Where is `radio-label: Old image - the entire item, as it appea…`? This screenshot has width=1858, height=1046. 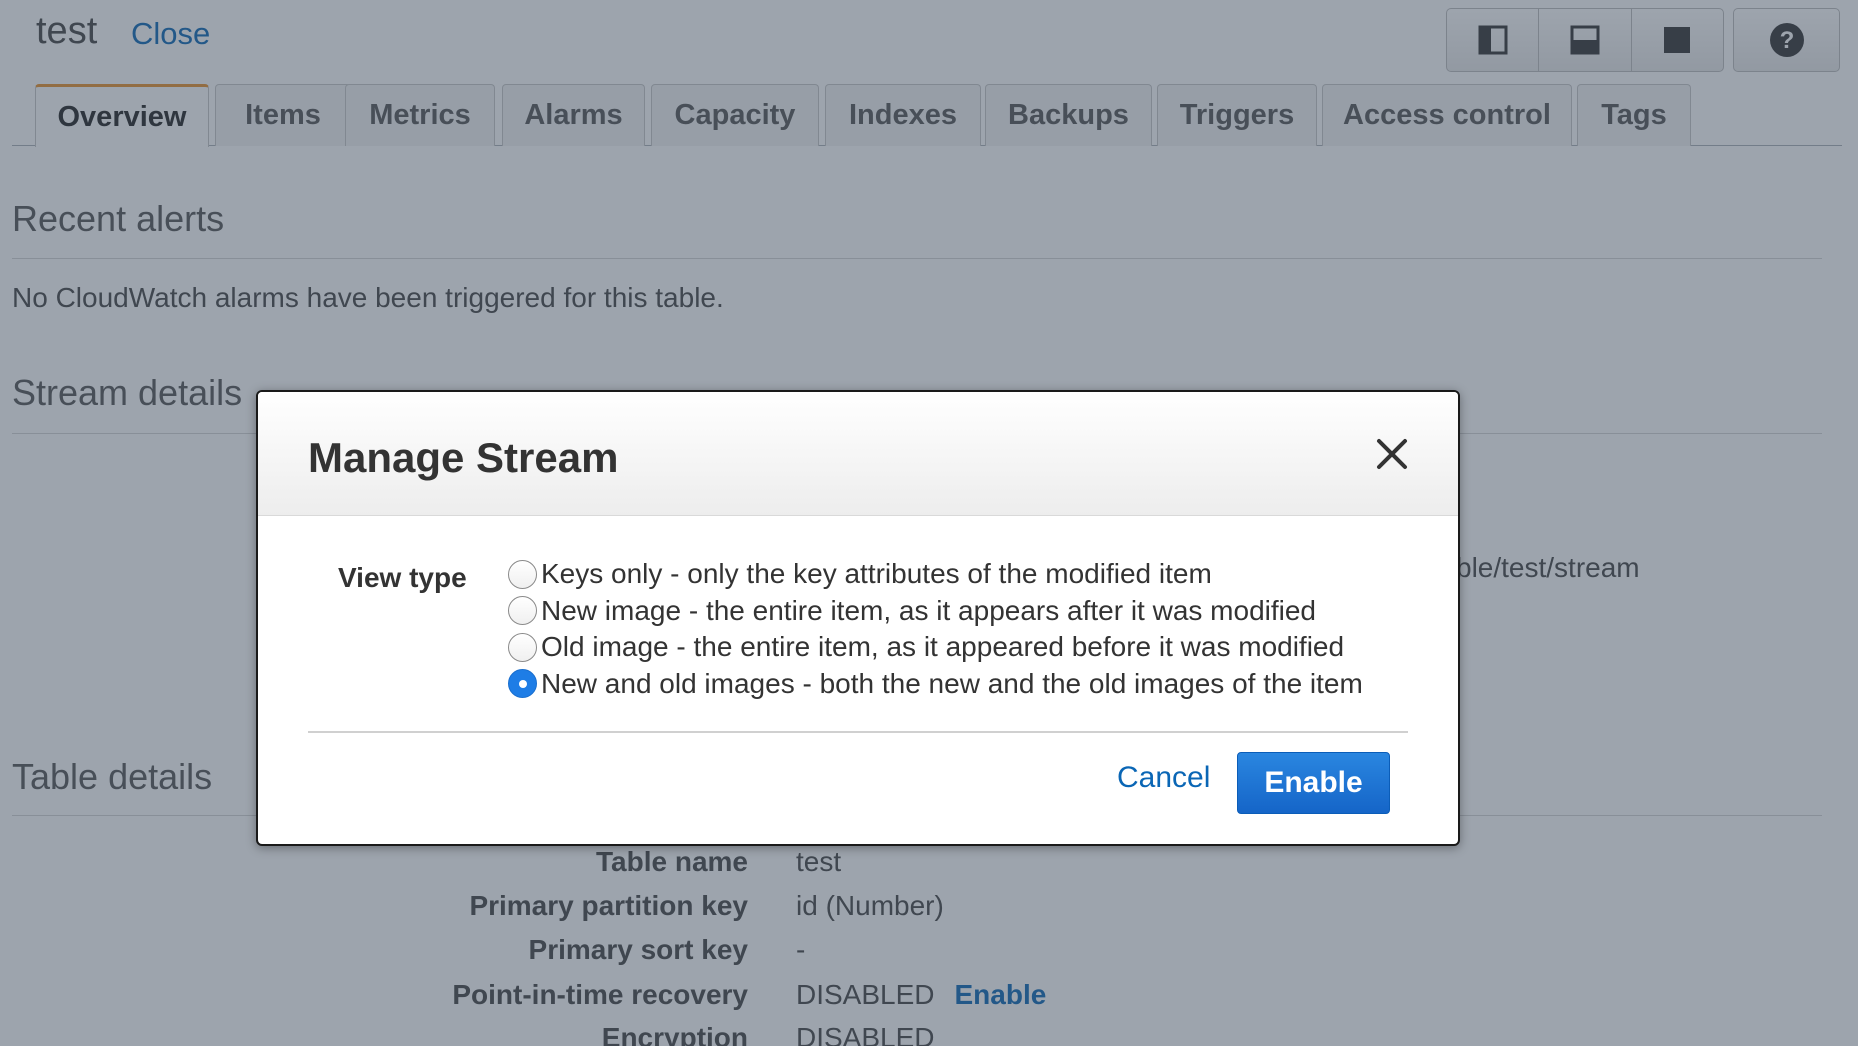 radio-label: Old image - the entire item, as it appea… is located at coordinates (943, 647).